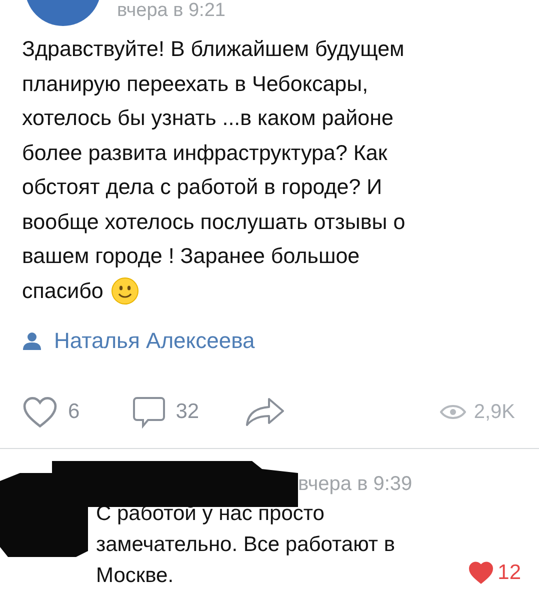  I want to click on post-text-line: спасибо, so click(63, 291).